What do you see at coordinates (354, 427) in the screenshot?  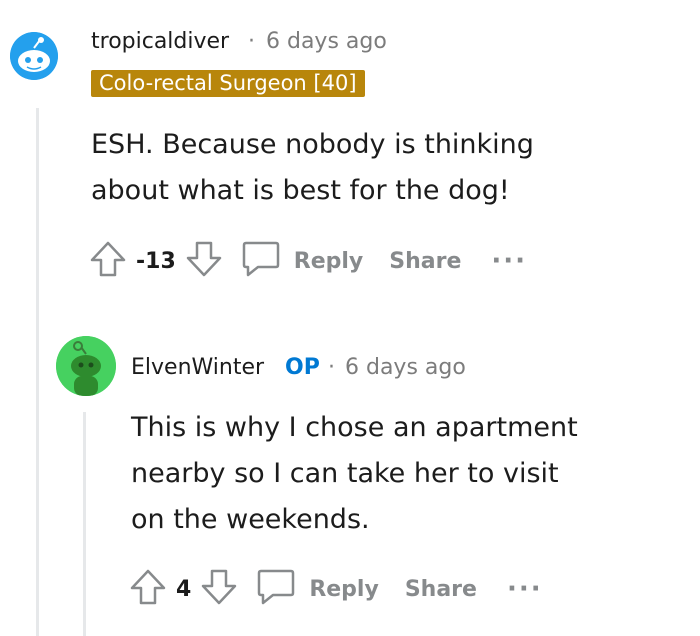 I see `comment-line: This is why I chose an apartment` at bounding box center [354, 427].